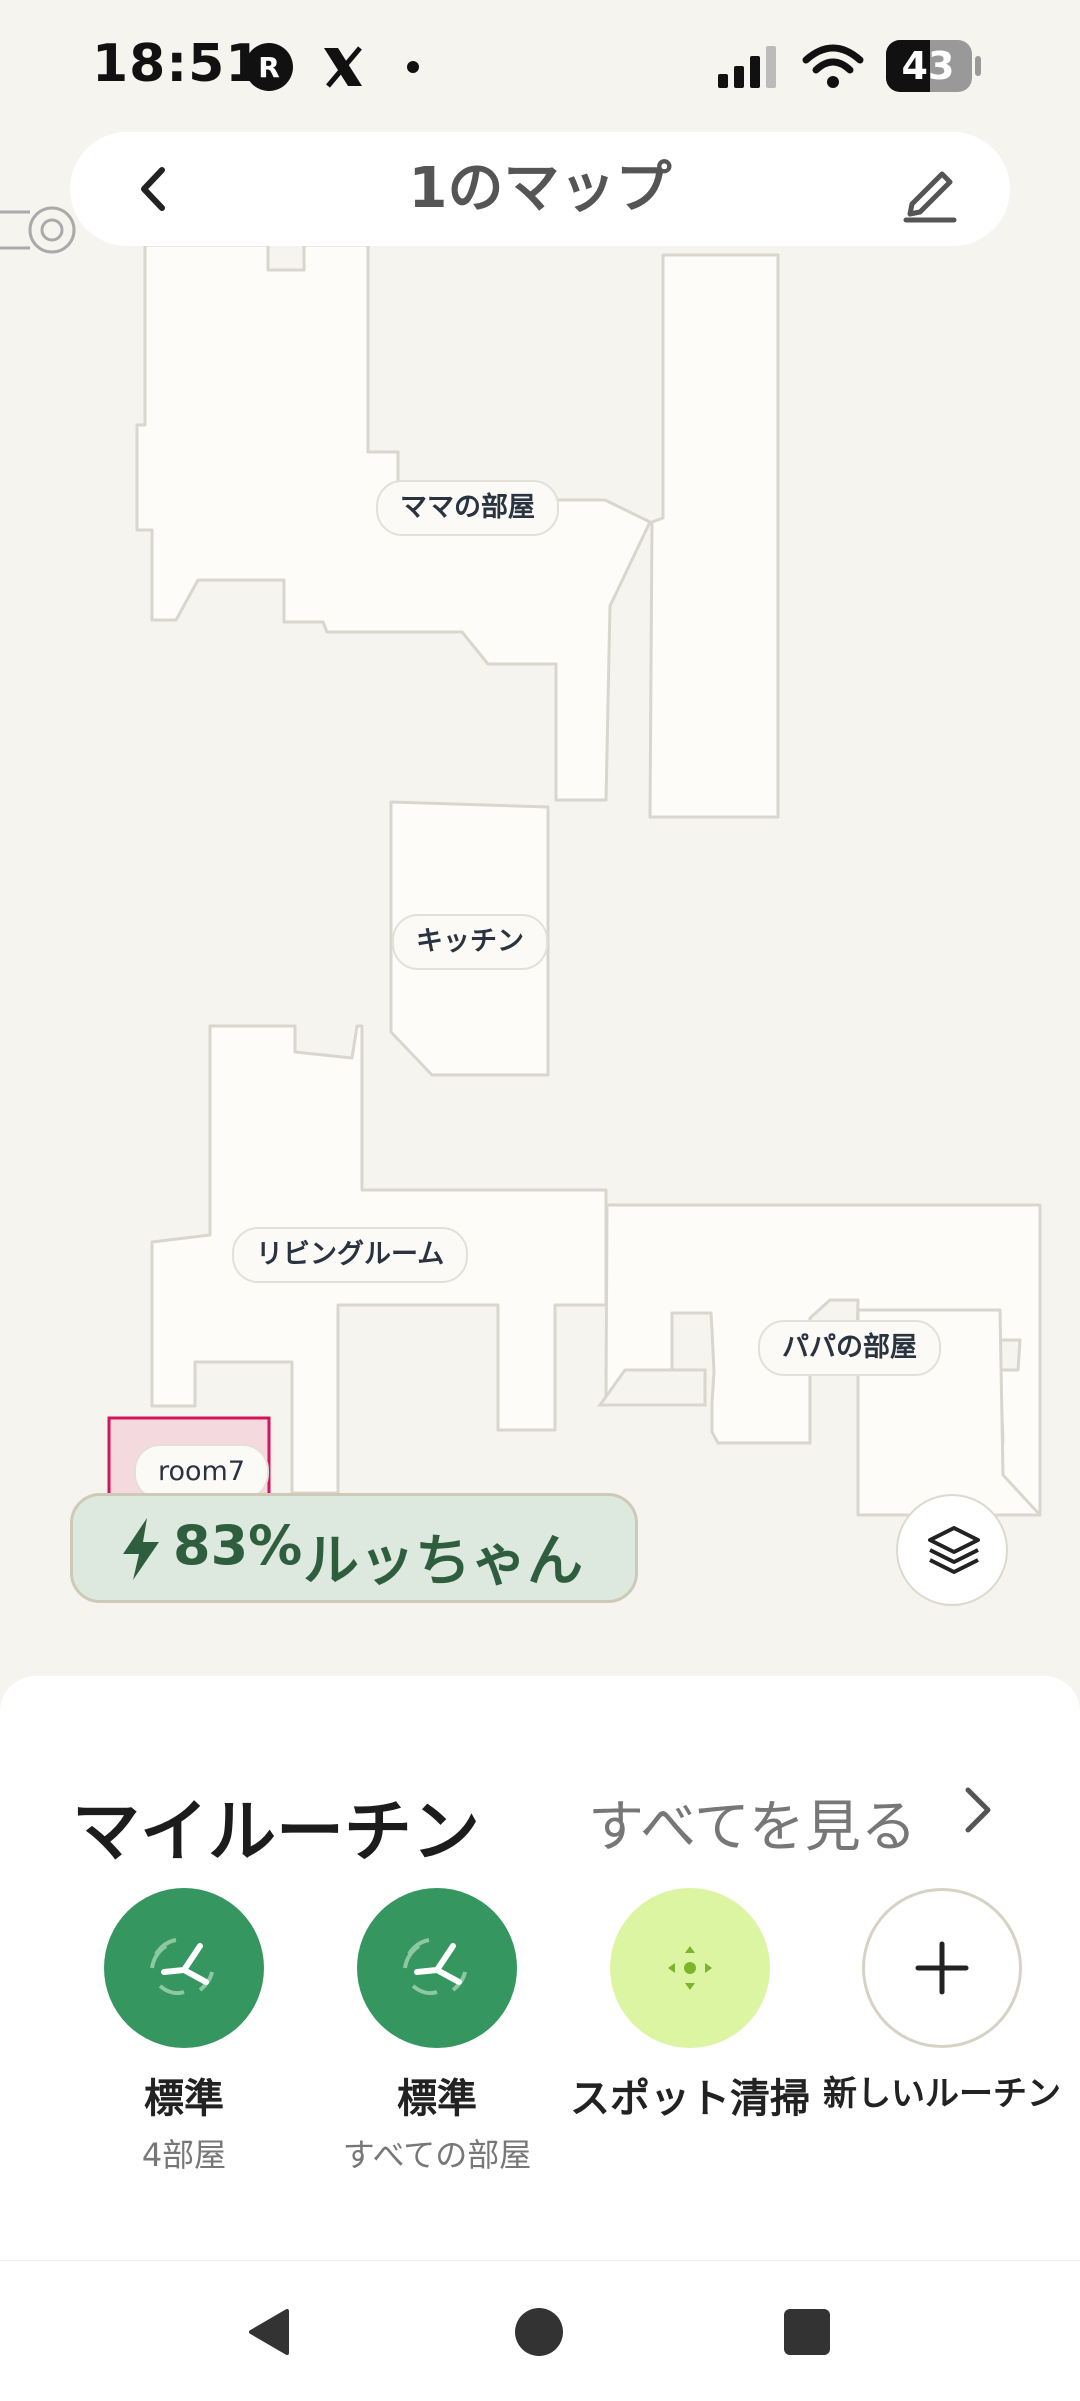 This screenshot has height=2401, width=1080. Describe the element at coordinates (343, 67) in the screenshot. I see `x-app-icon` at that location.